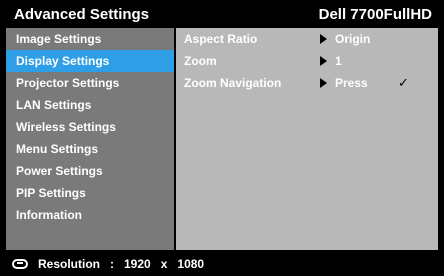 The height and width of the screenshot is (276, 444). Describe the element at coordinates (375, 14) in the screenshot. I see `projector-model: Dell 7700FullHD` at that location.